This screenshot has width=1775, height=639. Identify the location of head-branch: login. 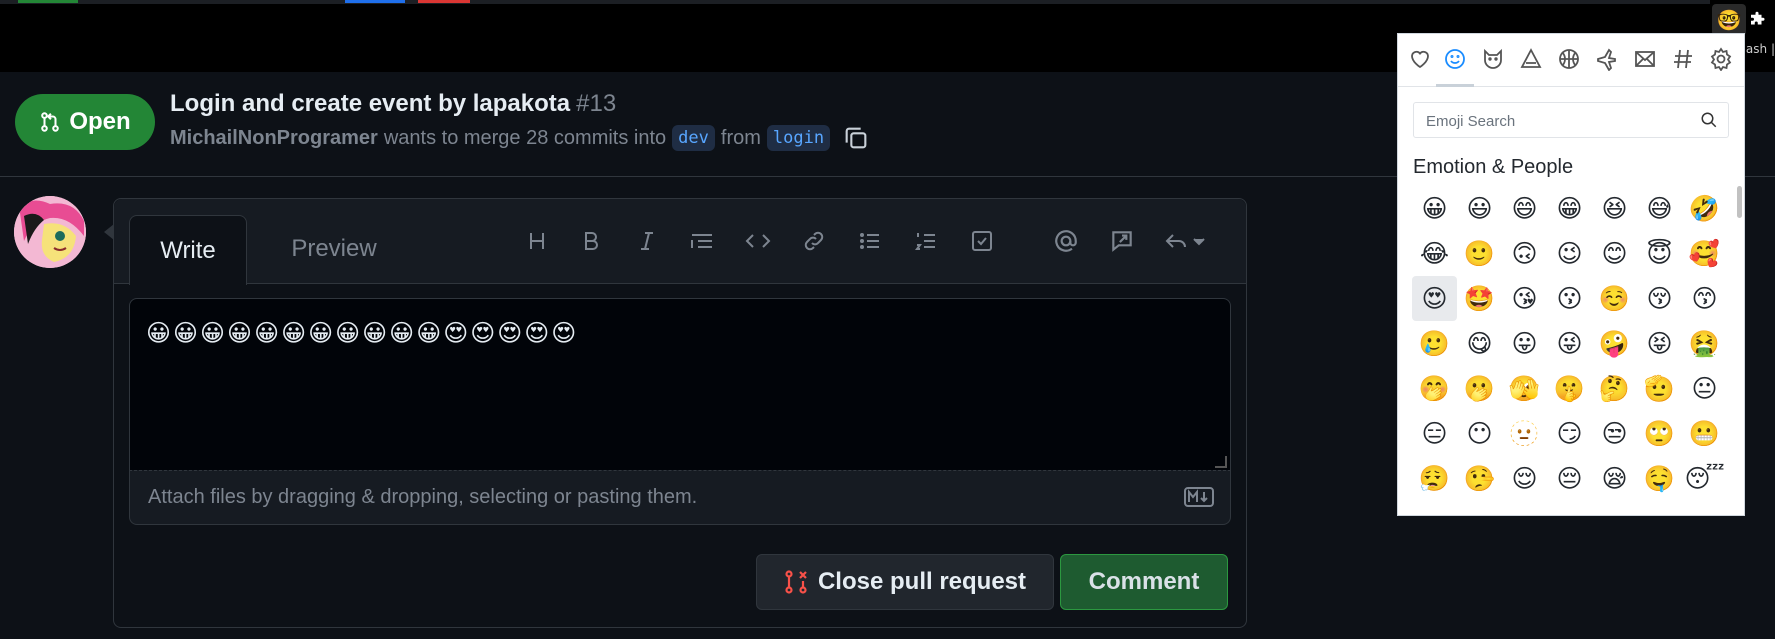
(798, 138).